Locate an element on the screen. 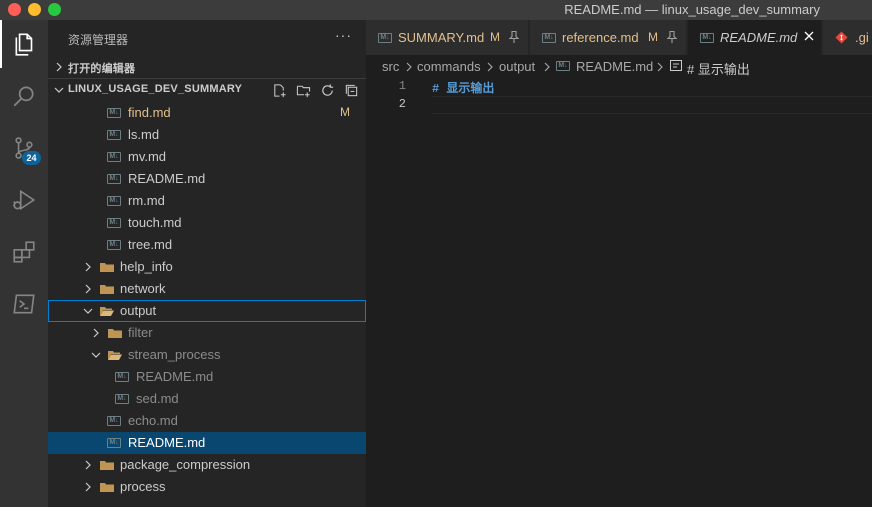 The image size is (872, 507). explorer-icon is located at coordinates (24, 44).